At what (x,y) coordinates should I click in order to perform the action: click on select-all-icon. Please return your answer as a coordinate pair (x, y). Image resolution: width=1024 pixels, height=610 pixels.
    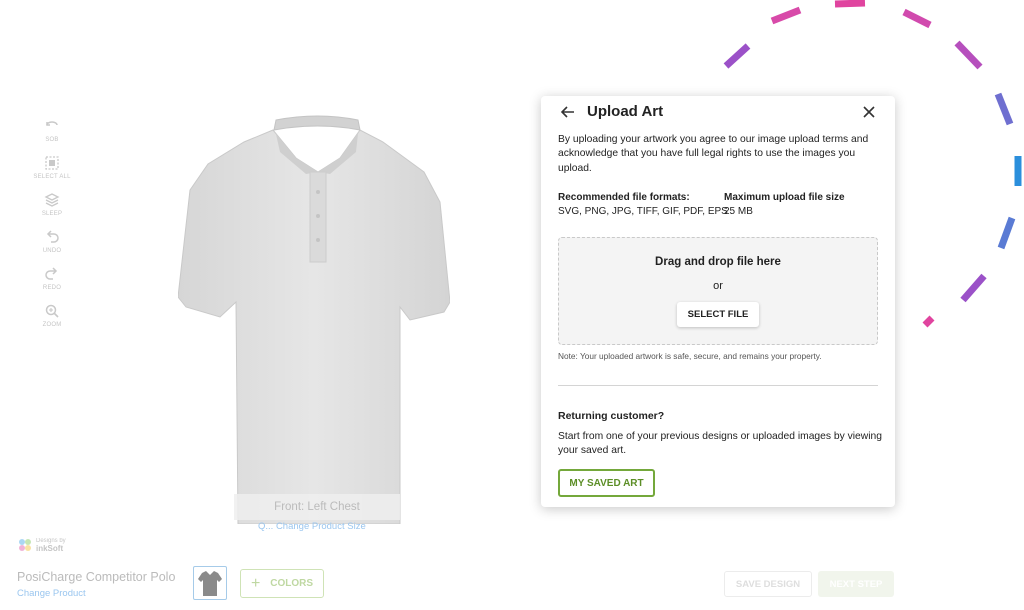
    Looking at the image, I should click on (52, 163).